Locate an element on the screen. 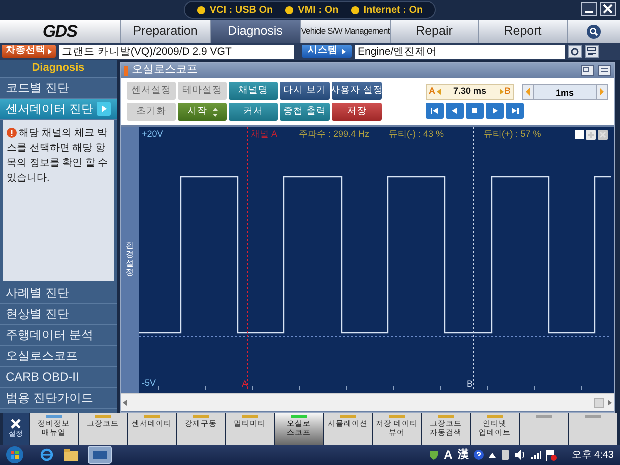  warning-icon is located at coordinates (12, 133).